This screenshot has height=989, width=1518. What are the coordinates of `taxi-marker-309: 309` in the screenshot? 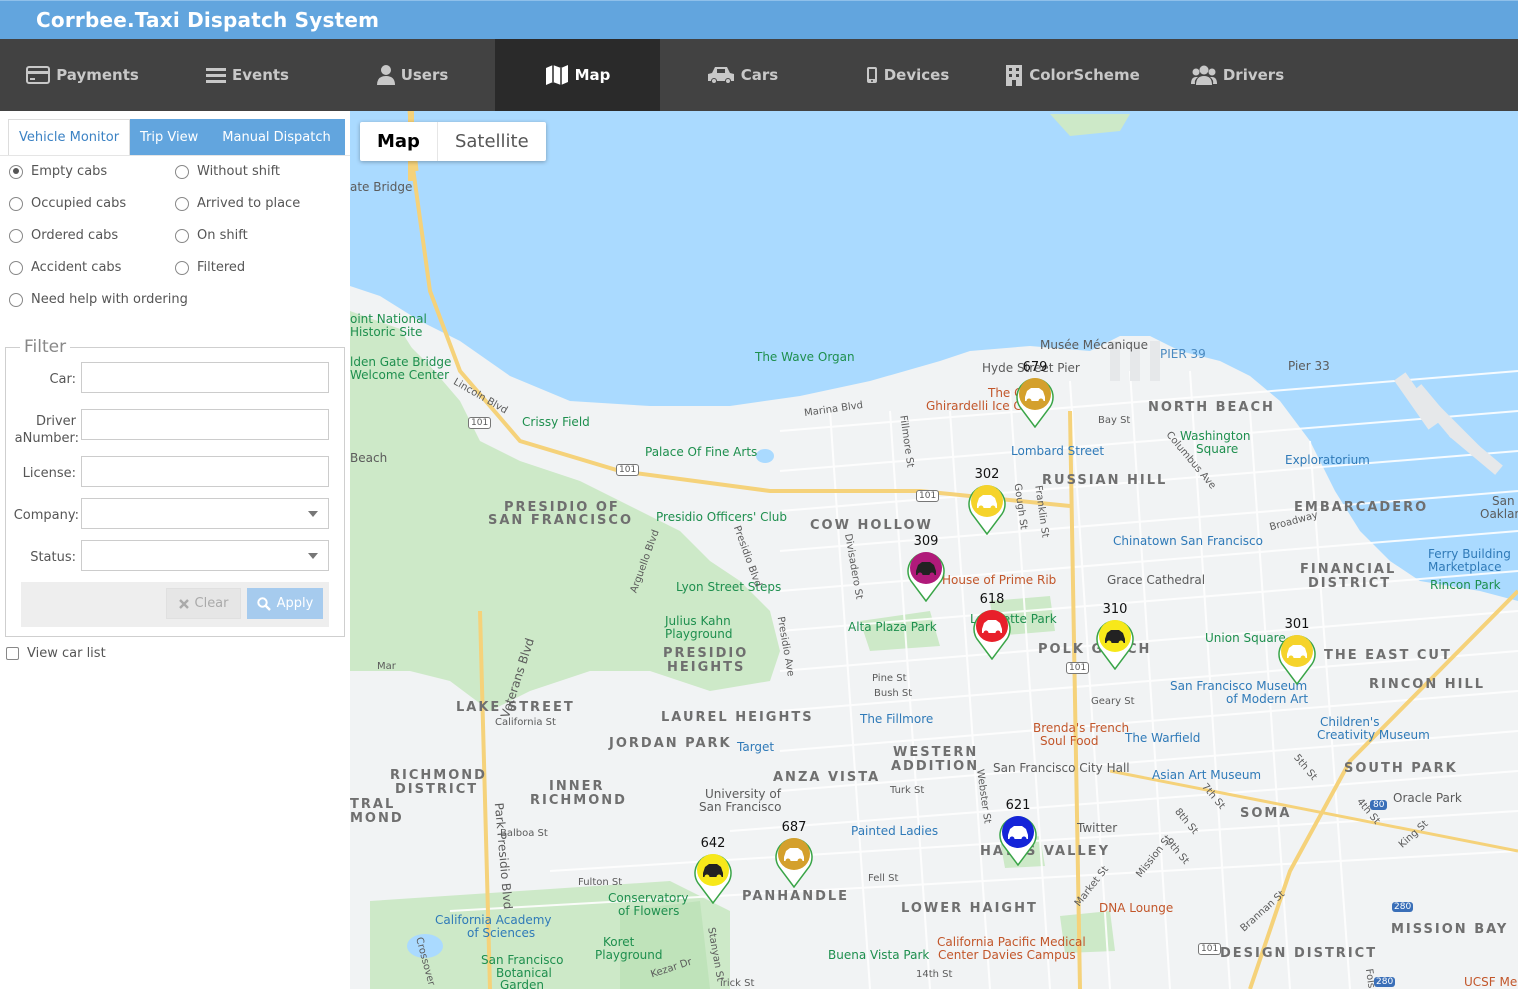 It's located at (926, 568).